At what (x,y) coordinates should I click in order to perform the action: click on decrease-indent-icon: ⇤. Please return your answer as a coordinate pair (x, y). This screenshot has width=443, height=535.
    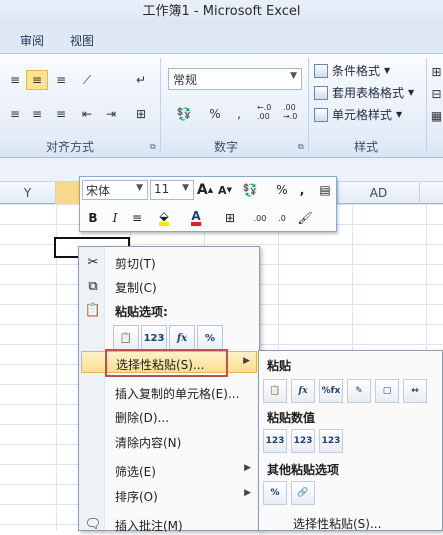
    Looking at the image, I should click on (87, 114).